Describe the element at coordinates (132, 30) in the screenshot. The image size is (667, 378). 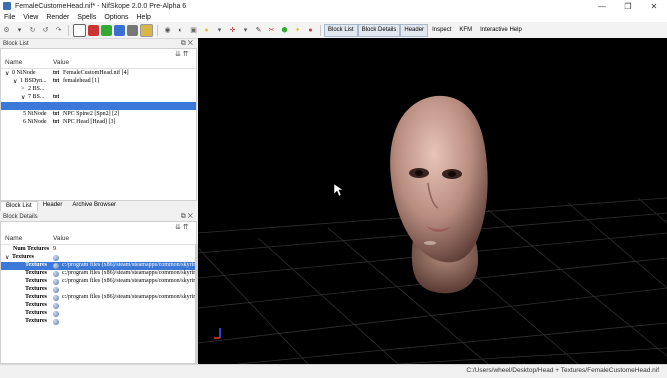
I see `view-icon` at that location.